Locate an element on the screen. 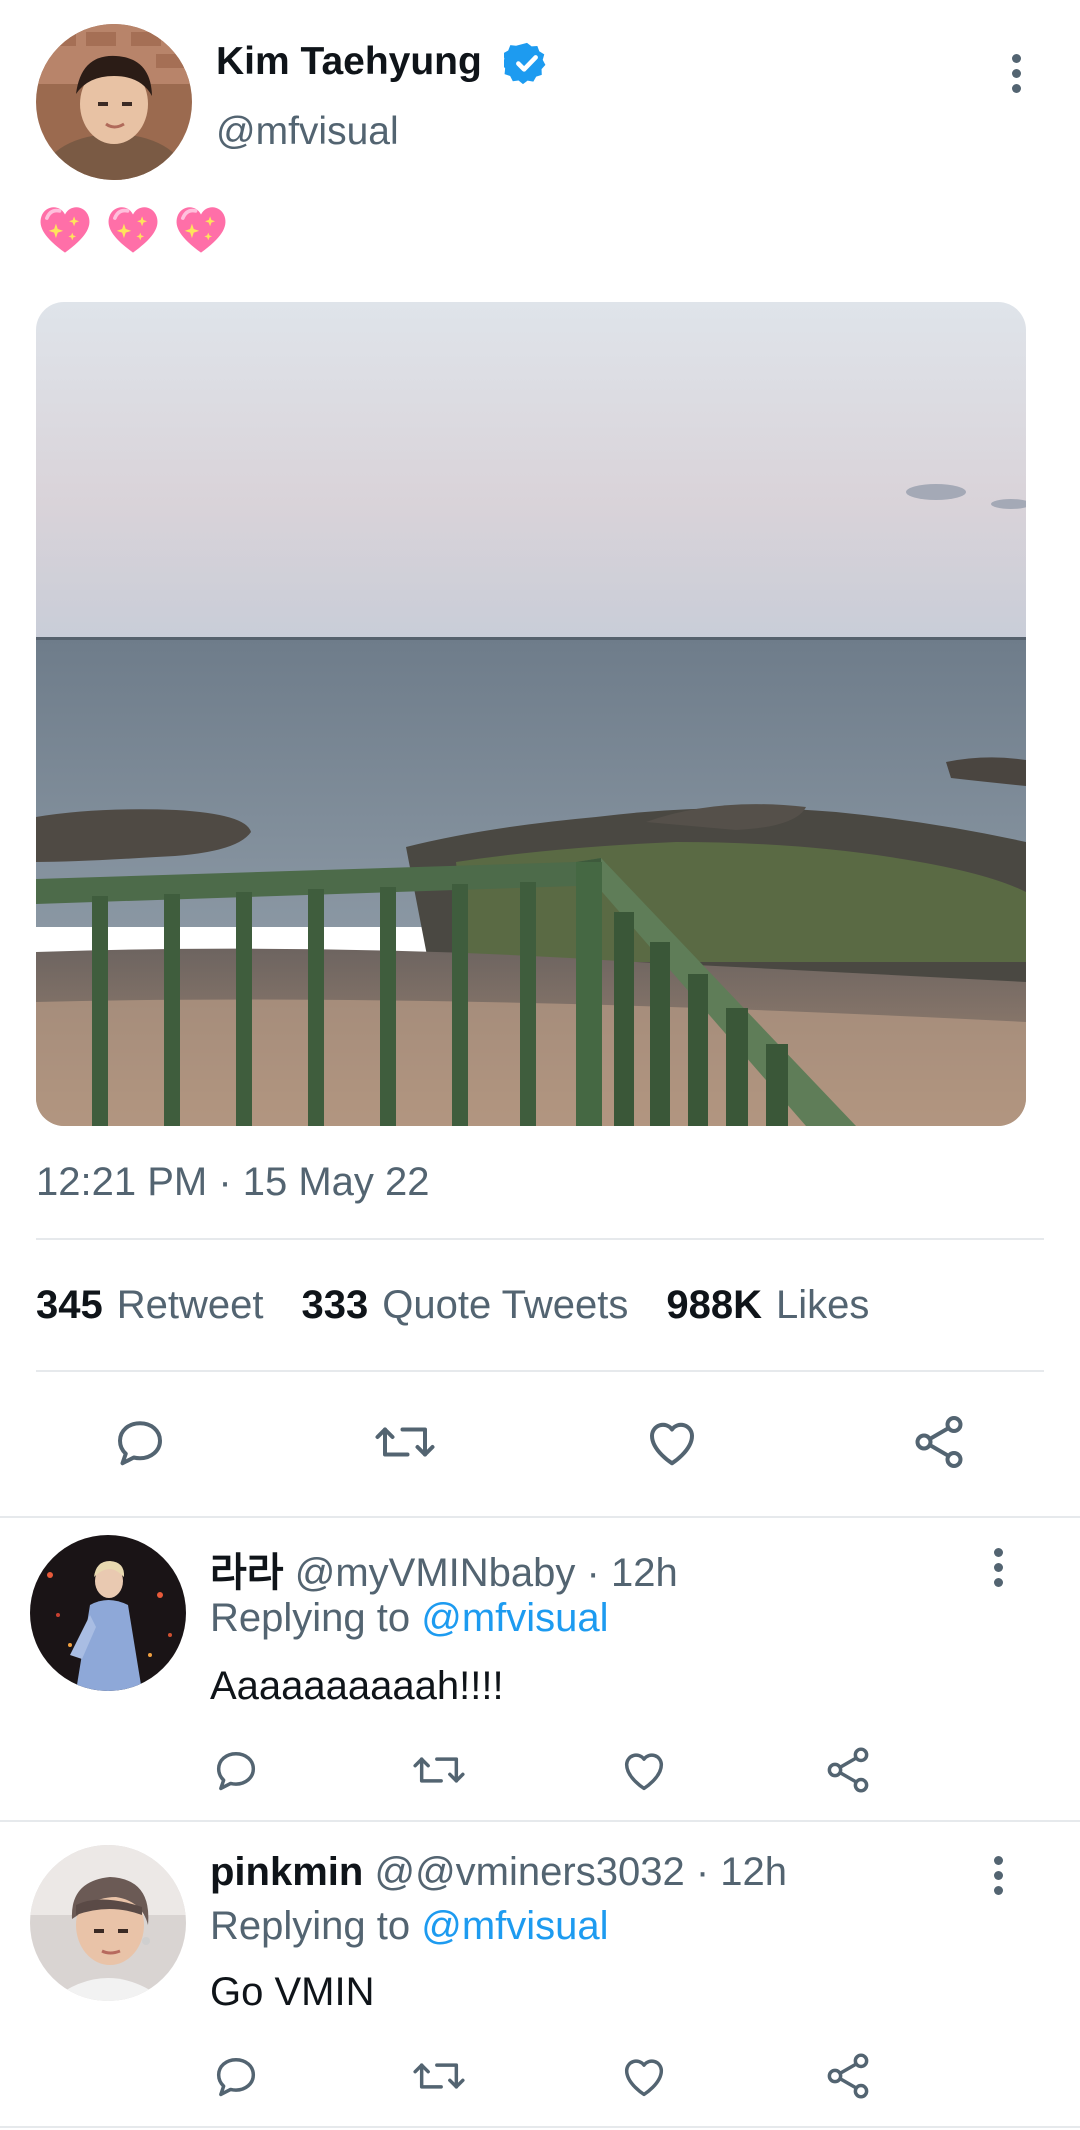 This screenshot has height=2130, width=1080. retweet-count-label: Retweet is located at coordinates (190, 1305).